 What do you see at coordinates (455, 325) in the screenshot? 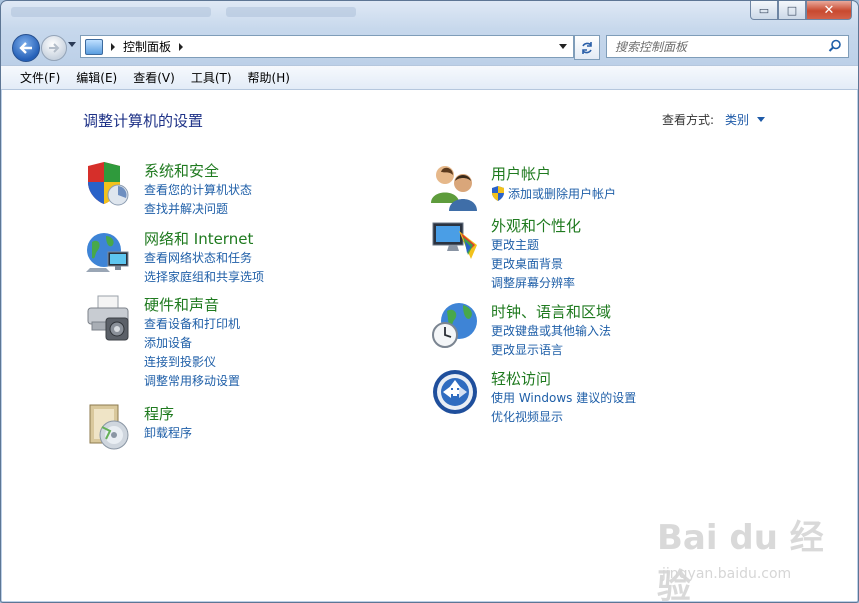
I see `clock-globe-icon` at bounding box center [455, 325].